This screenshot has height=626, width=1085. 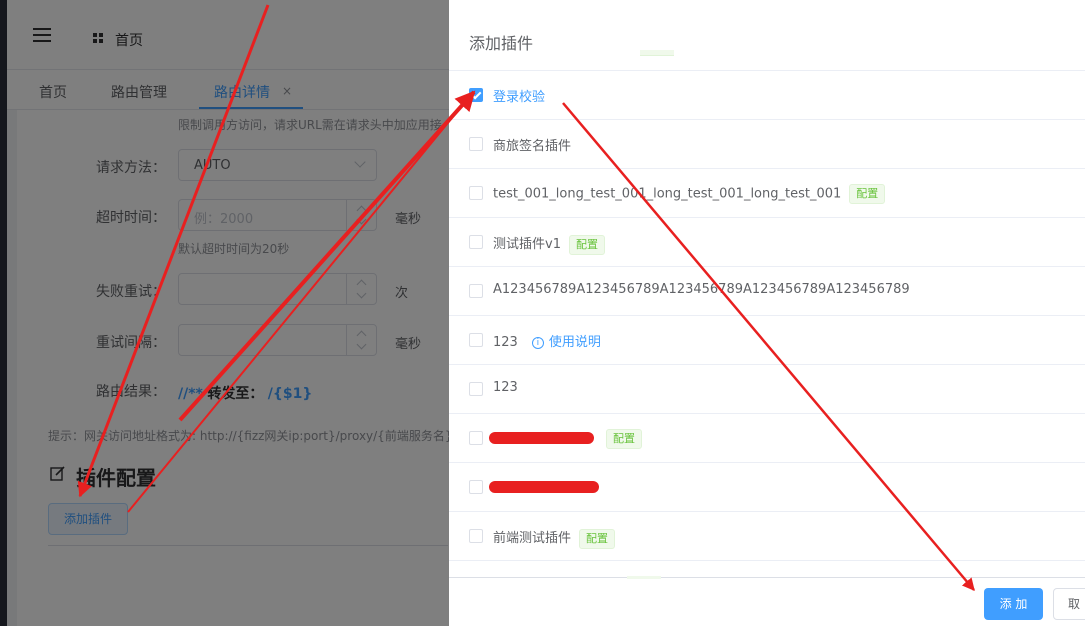 I want to click on plugin-label: 前端测试插件, so click(x=532, y=538).